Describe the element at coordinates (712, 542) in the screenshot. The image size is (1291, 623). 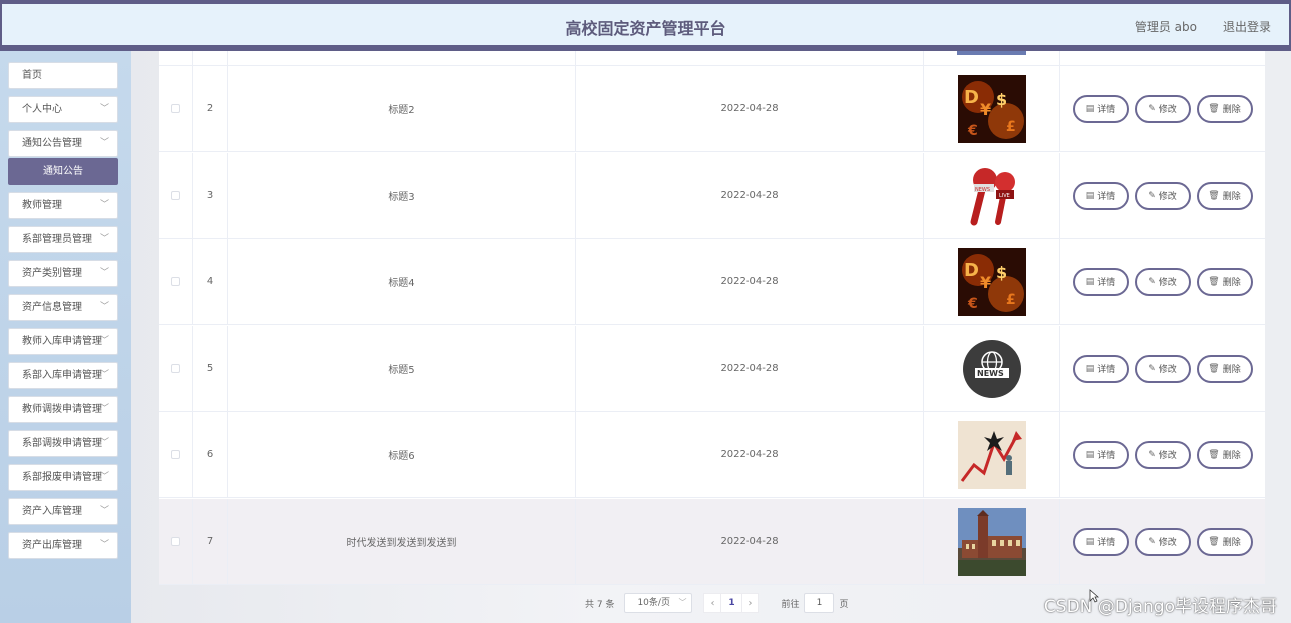
I see `table-row: 7 时代发送到发送到发送到 2022-04-28 ▤ 详情 ✎ 修改 🗑 删除` at that location.